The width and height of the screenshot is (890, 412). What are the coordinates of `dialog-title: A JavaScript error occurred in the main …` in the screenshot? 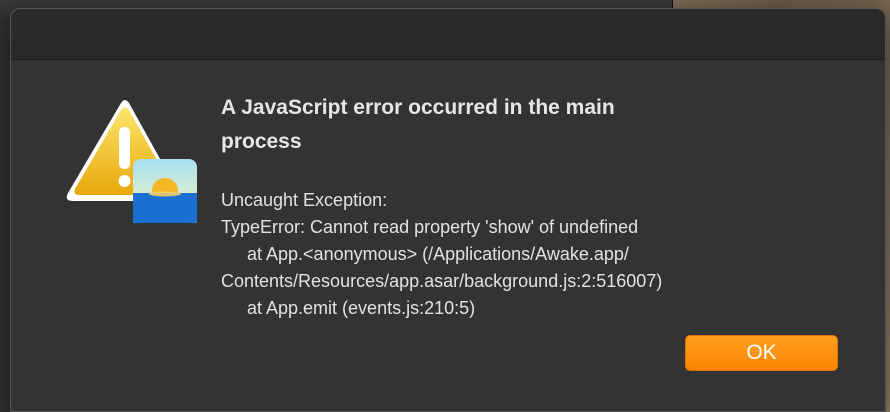 It's located at (418, 124).